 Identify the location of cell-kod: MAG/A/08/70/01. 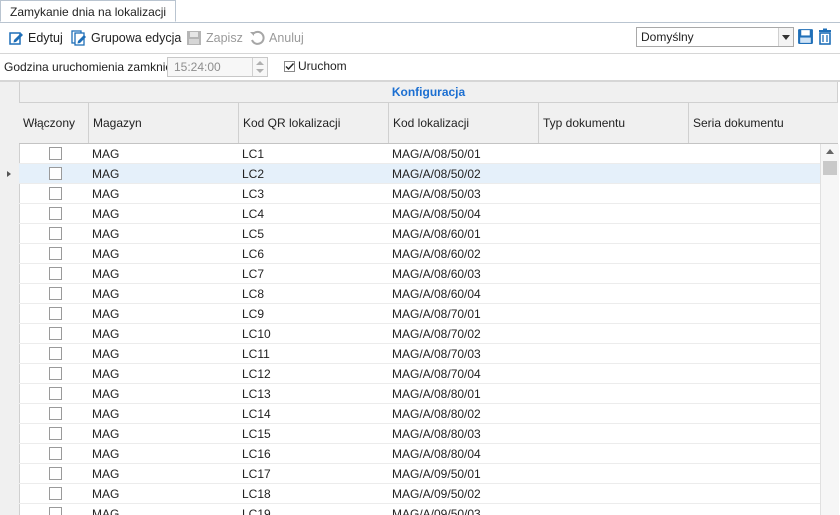
(436, 314).